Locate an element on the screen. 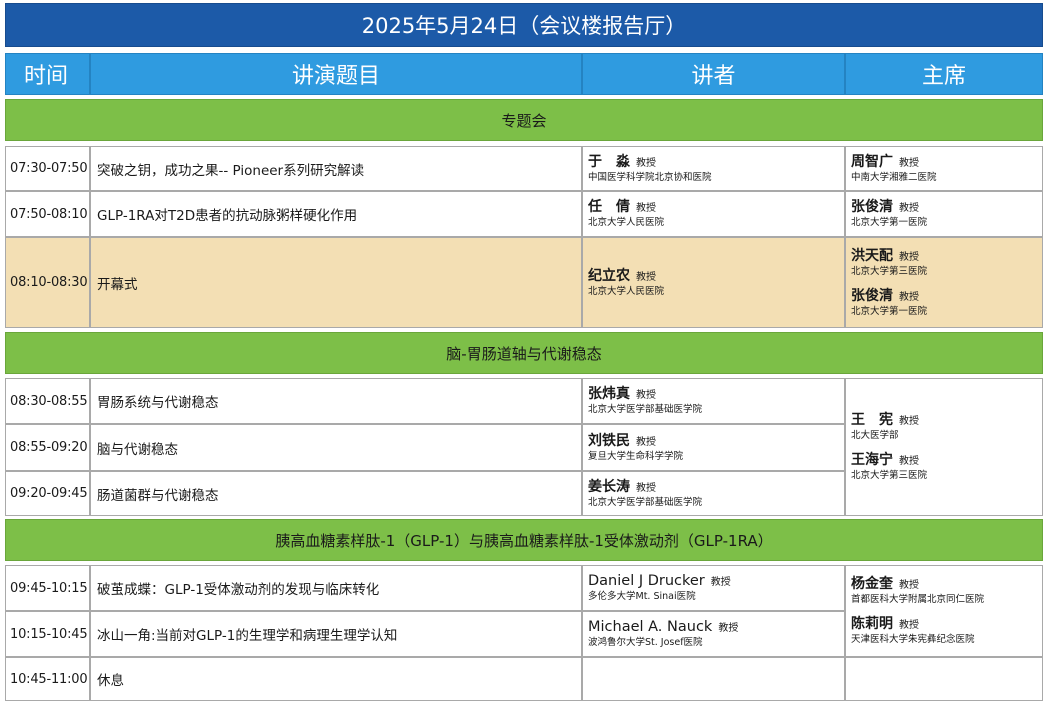 This screenshot has width=1049, height=703. chair: 周智广 教授 中南大学湘雅二医院 is located at coordinates (891, 169).